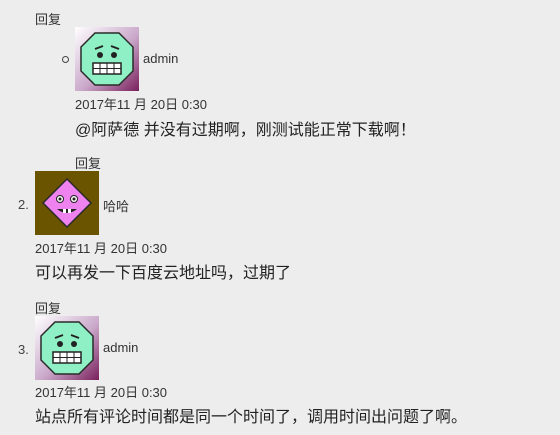  Describe the element at coordinates (23, 349) in the screenshot. I see `comment-number: 3.` at that location.